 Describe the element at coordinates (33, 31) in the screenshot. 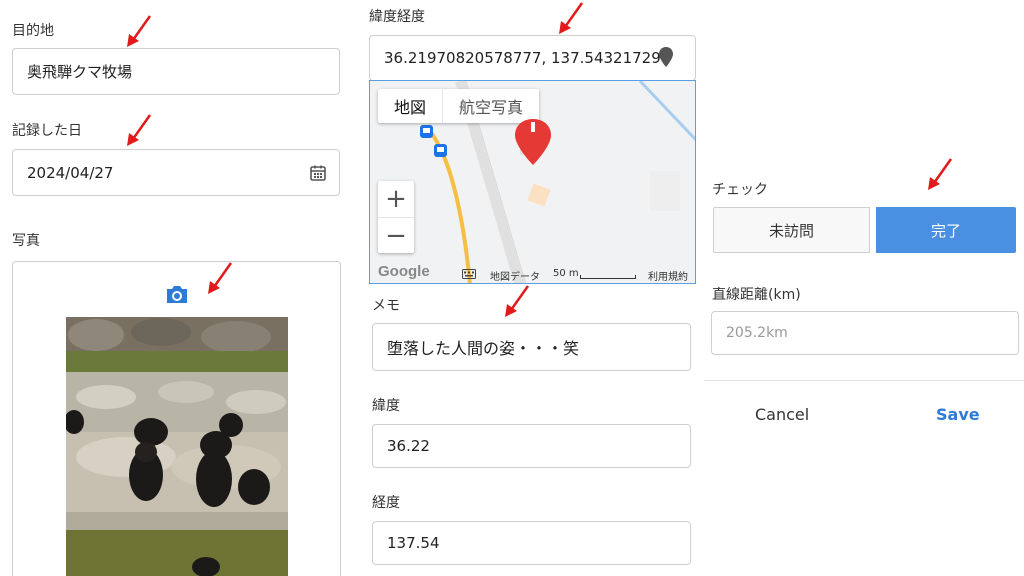

I see `destination-label: 目的地` at that location.